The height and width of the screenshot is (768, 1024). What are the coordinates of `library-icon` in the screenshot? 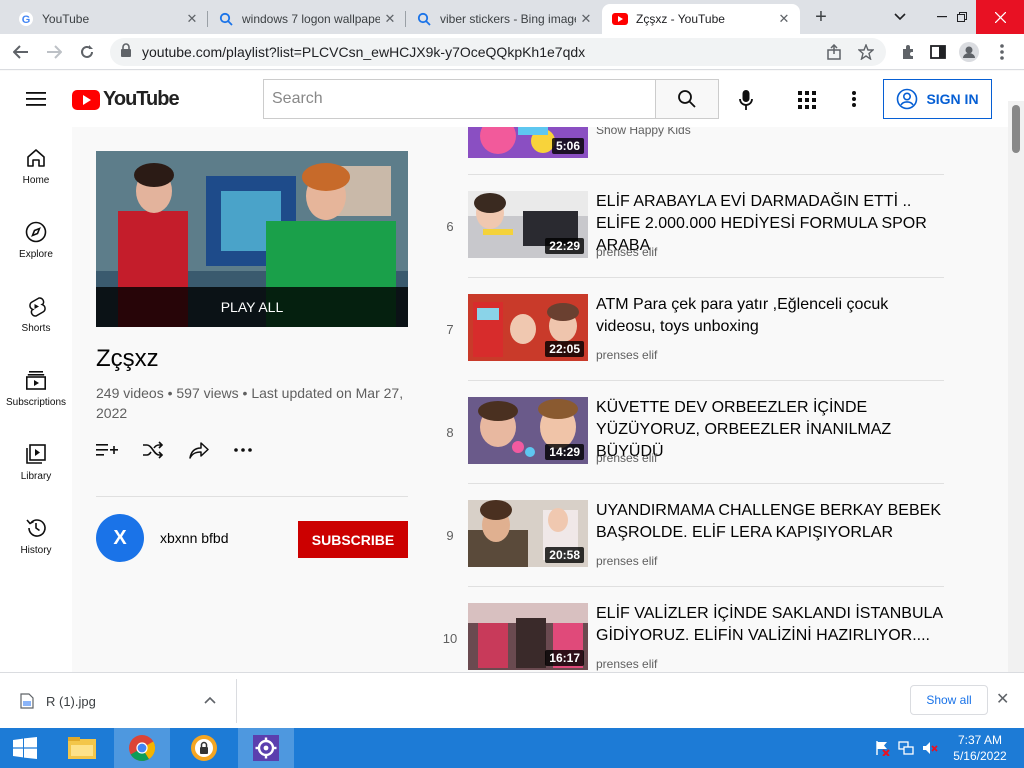 It's located at (36, 454).